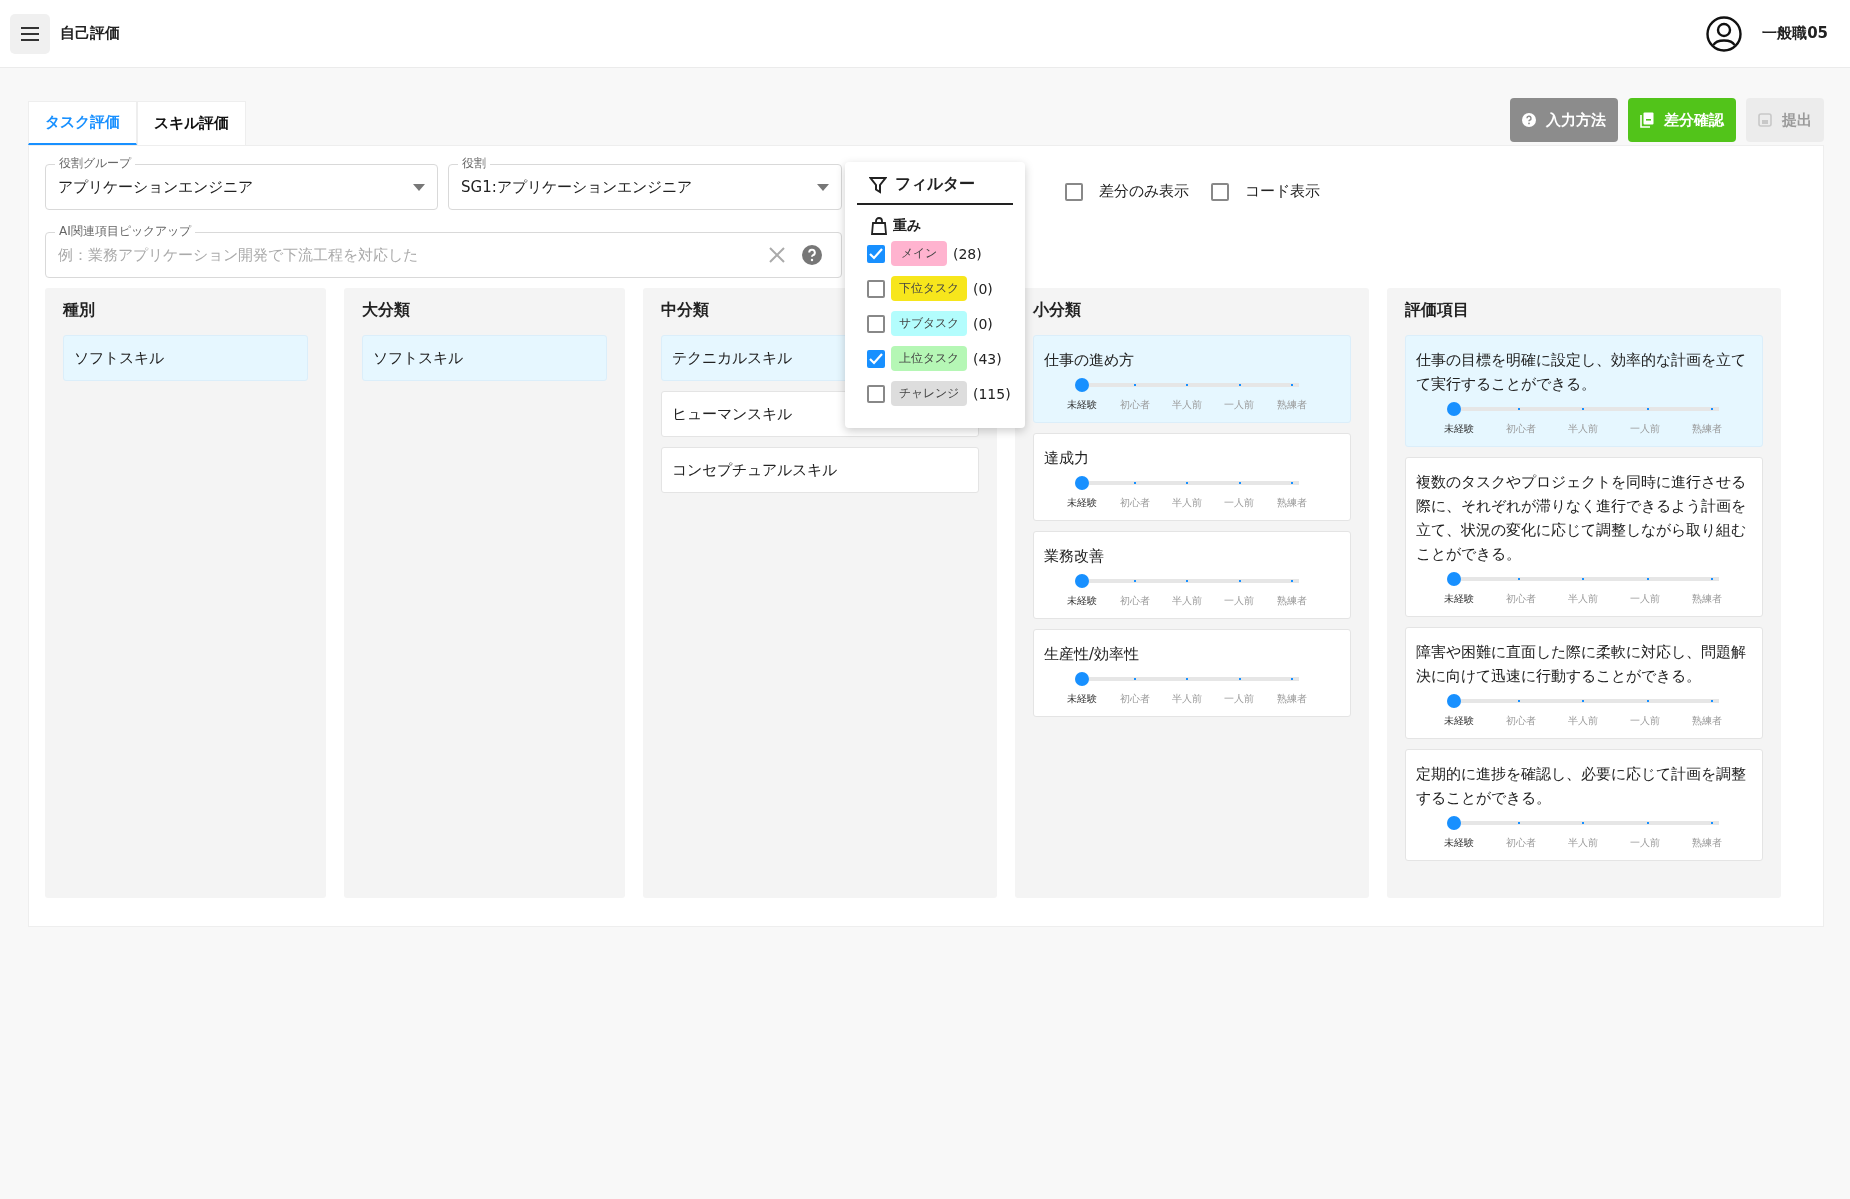 The image size is (1850, 1199). Describe the element at coordinates (935, 184) in the screenshot. I see `popup-title: フィルター` at that location.